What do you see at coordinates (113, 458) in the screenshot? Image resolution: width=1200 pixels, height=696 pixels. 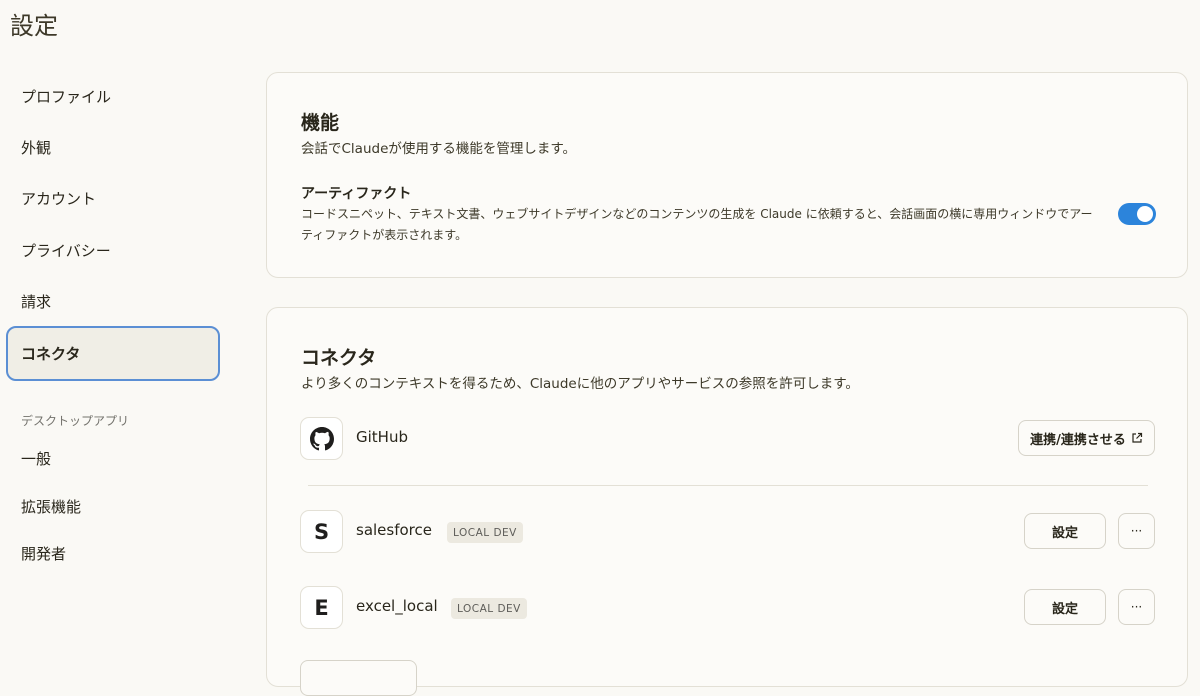 I see `sidebar-item-general: 一般` at bounding box center [113, 458].